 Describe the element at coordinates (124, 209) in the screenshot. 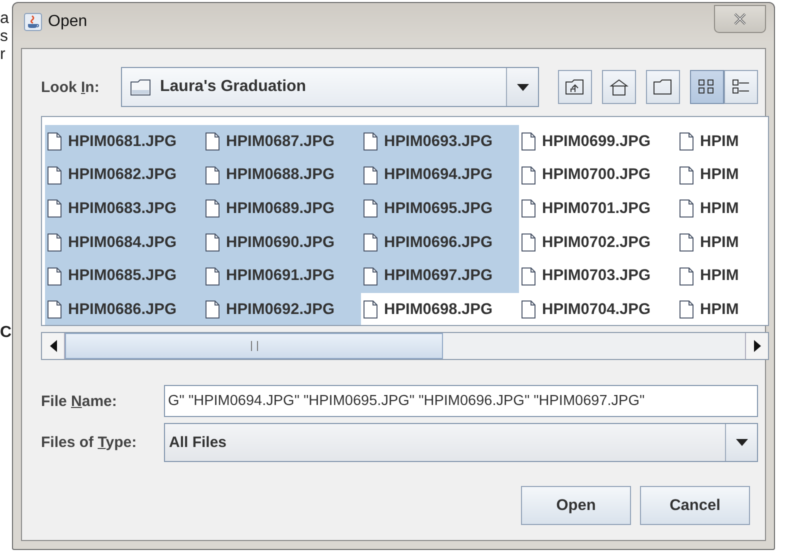

I see `file-item: HPIM0683.JPG` at that location.